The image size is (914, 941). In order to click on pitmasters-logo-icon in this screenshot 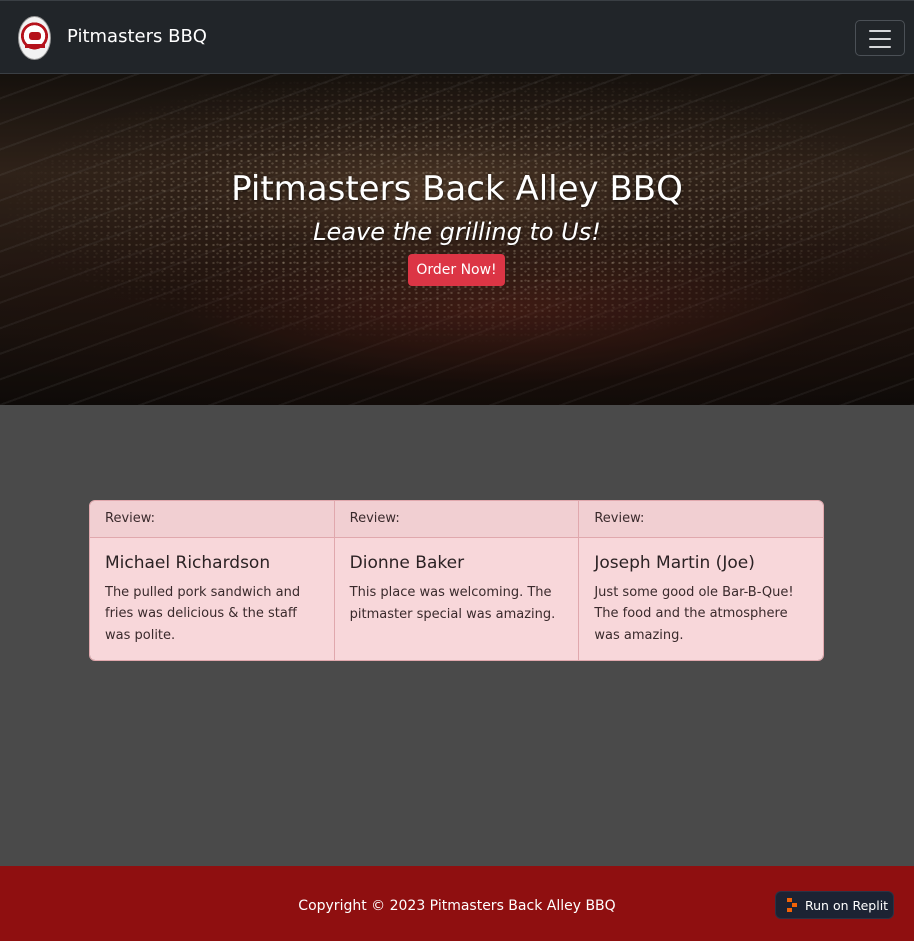, I will do `click(34, 38)`.